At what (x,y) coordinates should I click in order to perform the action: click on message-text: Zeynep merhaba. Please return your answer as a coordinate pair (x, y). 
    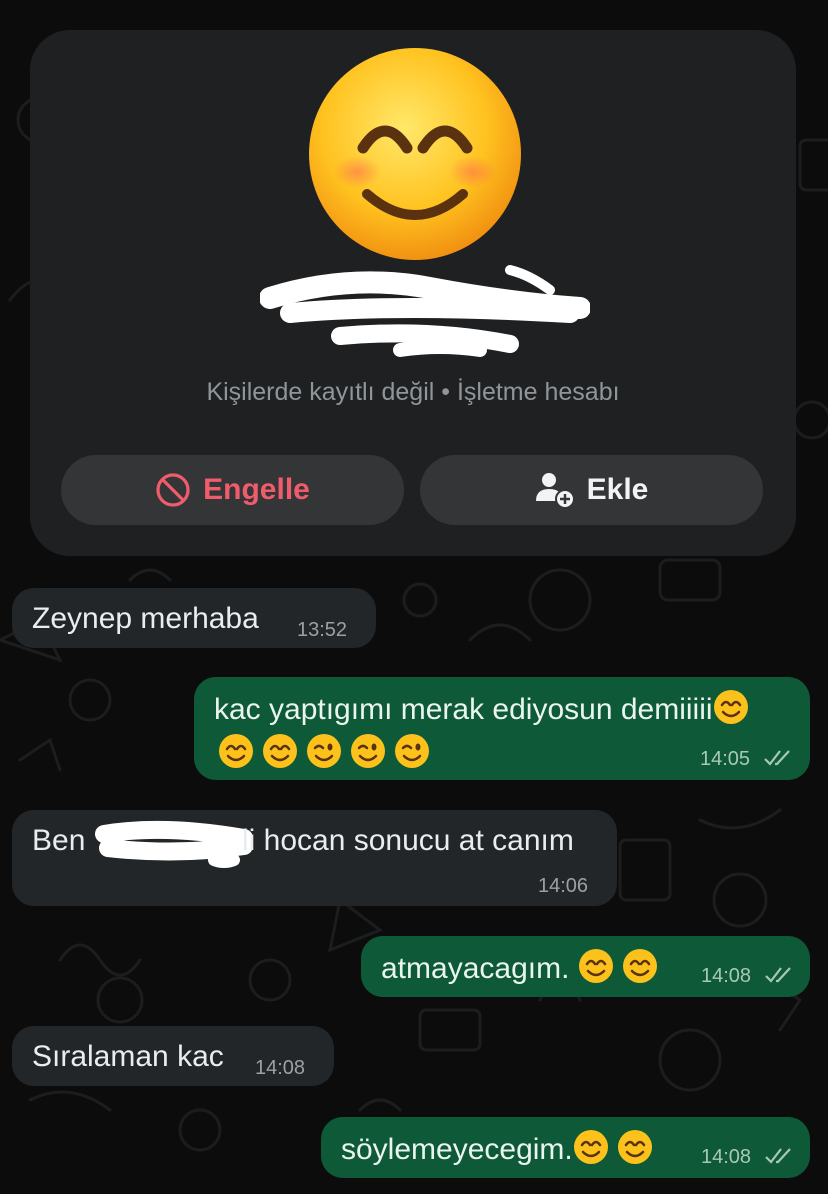
    Looking at the image, I should click on (145, 618).